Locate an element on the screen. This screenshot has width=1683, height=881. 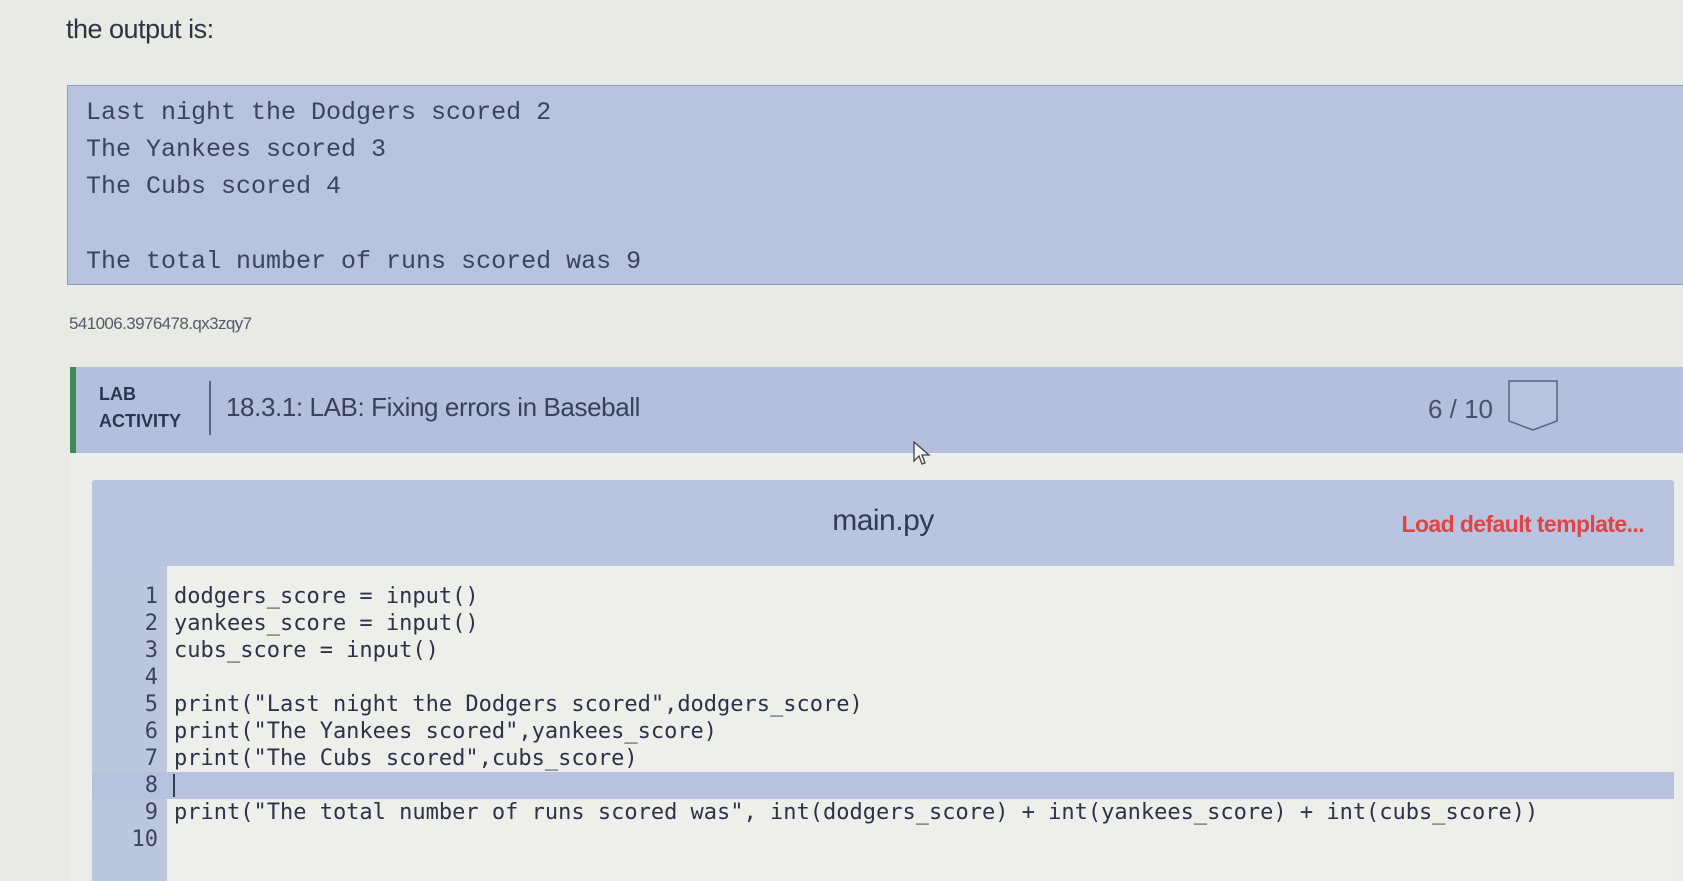
lab-title: 18.3.1: LAB: Fixing errors in Baseball is located at coordinates (433, 407).